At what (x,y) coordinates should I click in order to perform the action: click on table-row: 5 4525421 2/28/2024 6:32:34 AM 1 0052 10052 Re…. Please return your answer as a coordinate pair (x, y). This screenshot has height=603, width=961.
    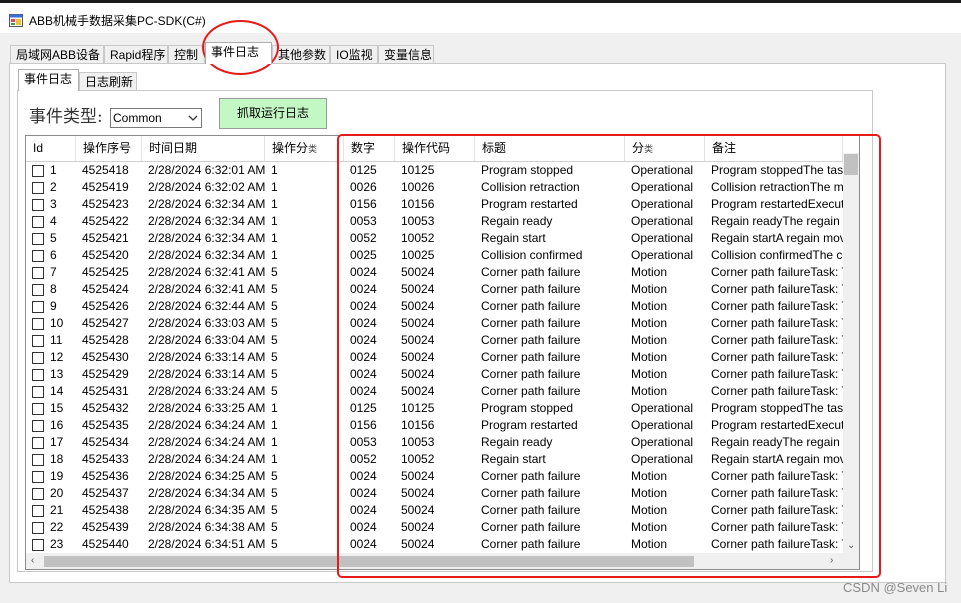
    Looking at the image, I should click on (435, 238).